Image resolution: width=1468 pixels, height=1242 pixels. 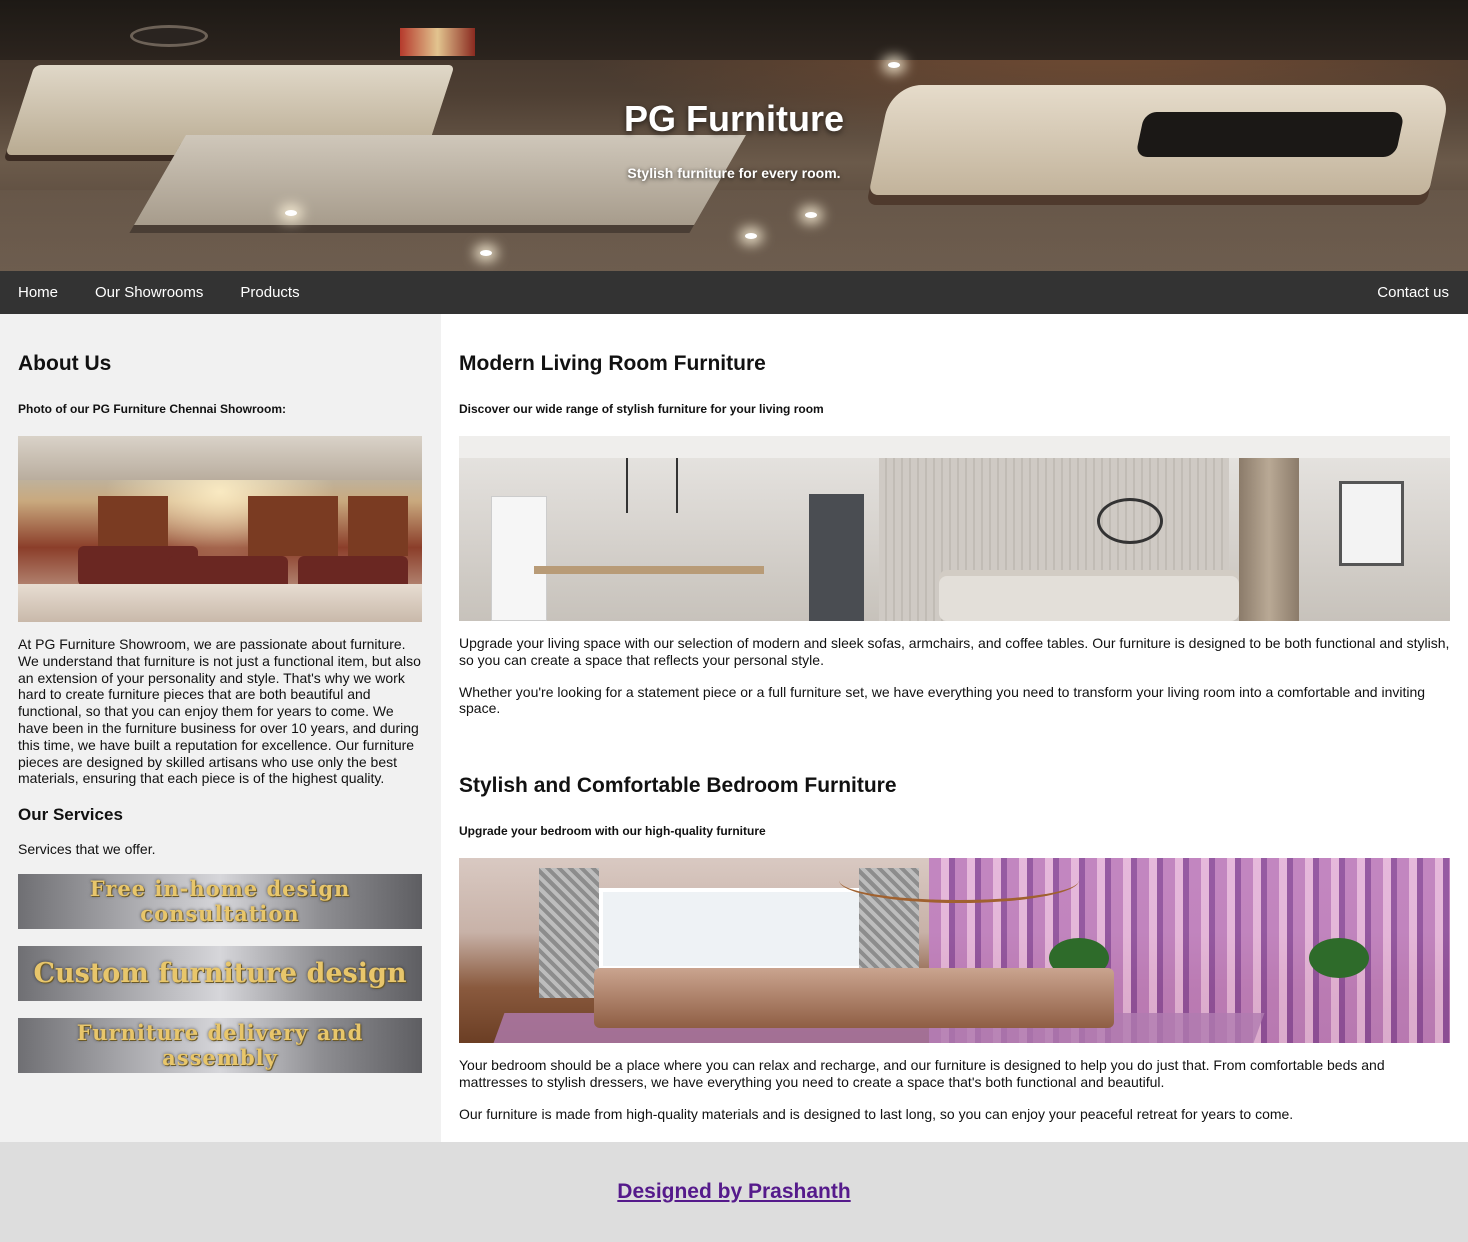 I want to click on services-intro: Services that we offer., so click(x=87, y=849).